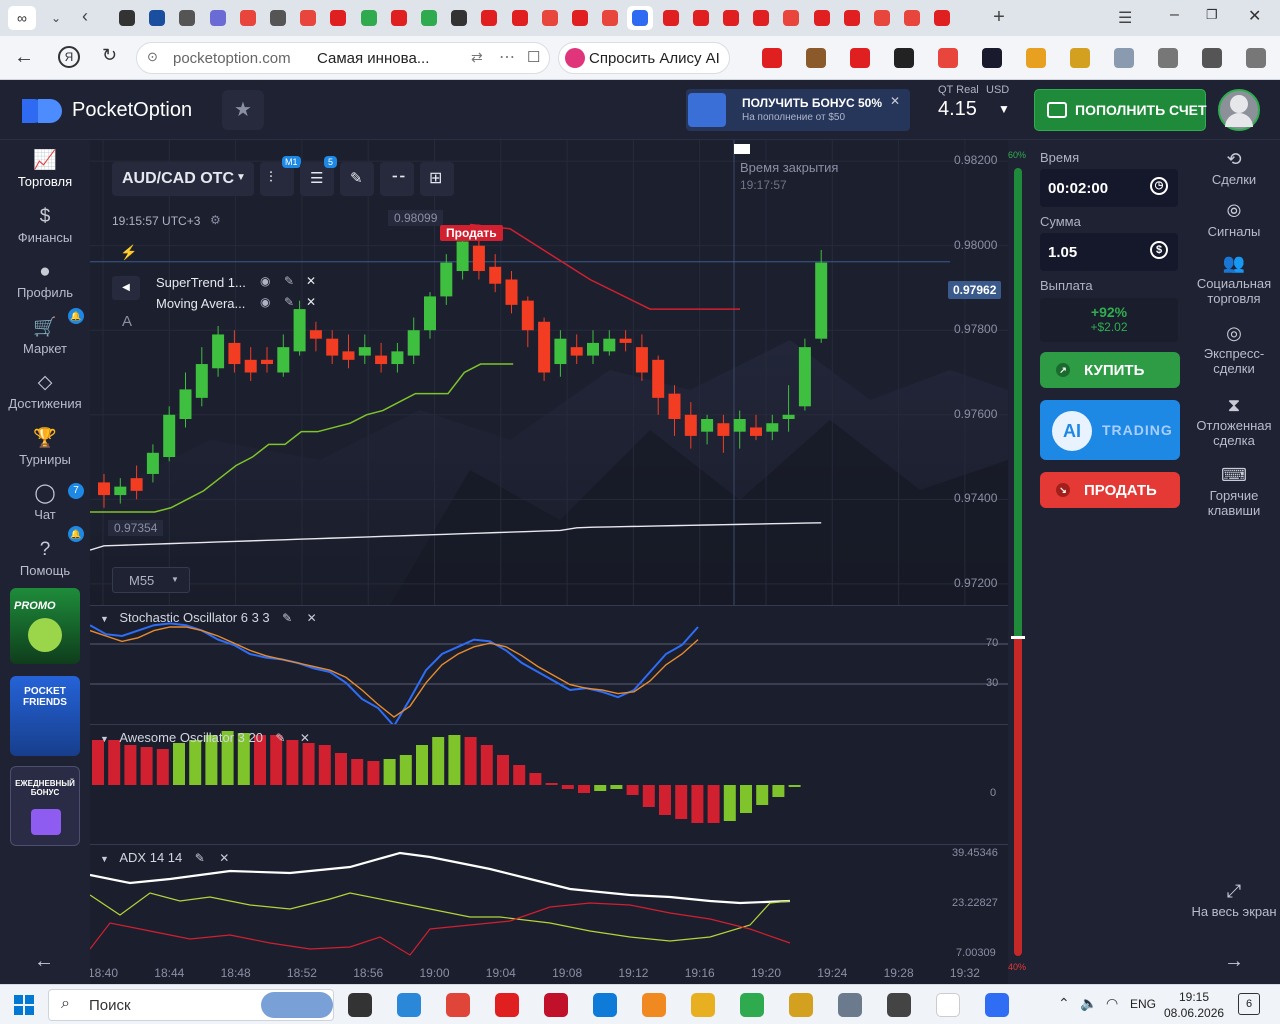 The width and height of the screenshot is (1280, 1024). I want to click on deposit-button: ПОПОЛНИТЬ СЧЕТ, so click(1120, 110).